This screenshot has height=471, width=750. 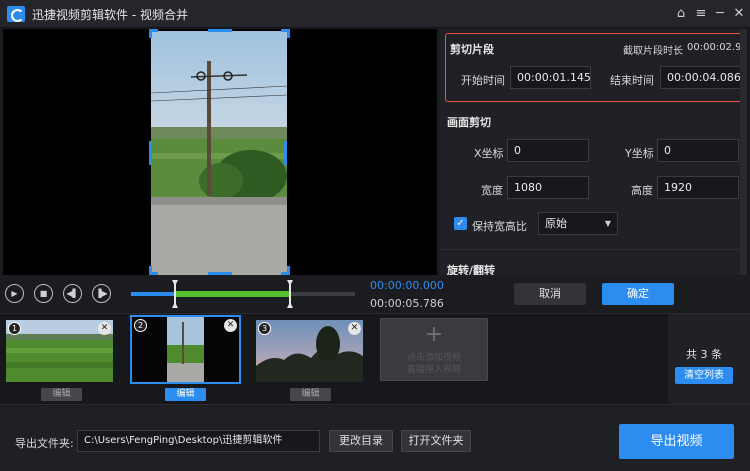 I want to click on x-coord-label: X坐标, so click(x=489, y=153).